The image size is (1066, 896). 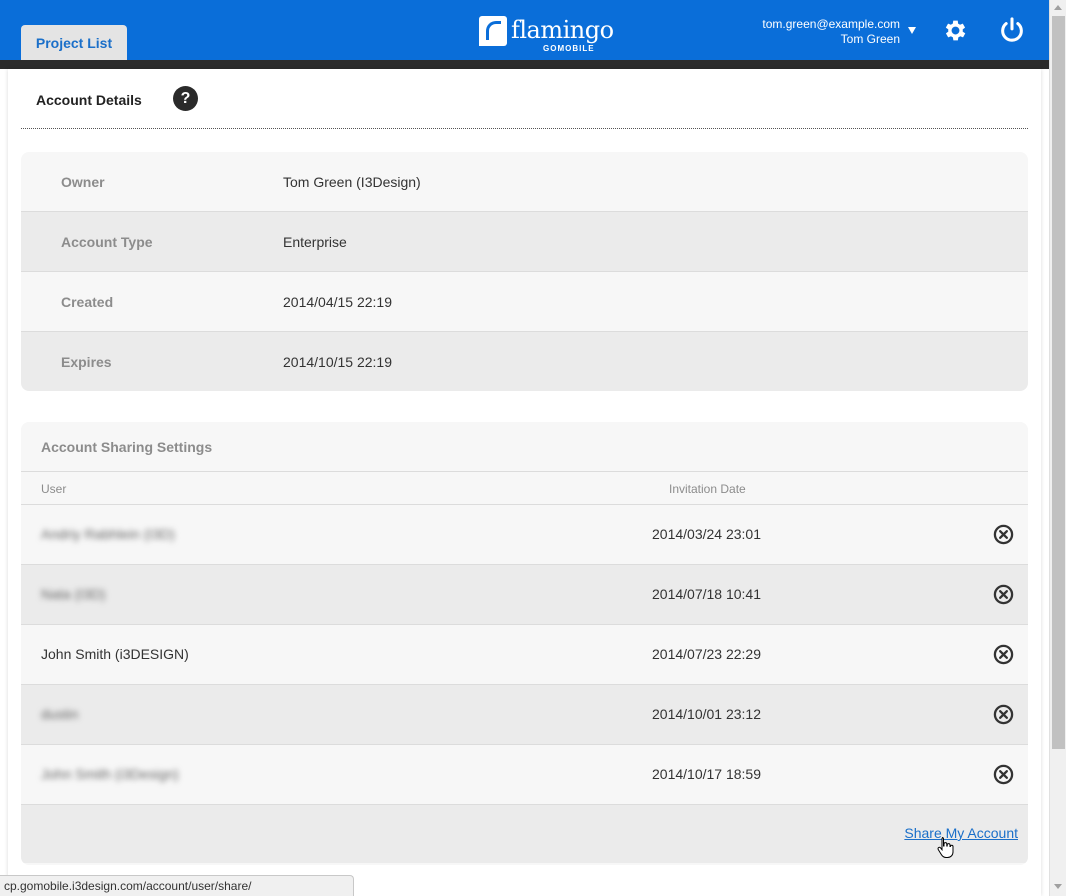 I want to click on table-row: dustin 2014/10/01 23:12, so click(x=524, y=715).